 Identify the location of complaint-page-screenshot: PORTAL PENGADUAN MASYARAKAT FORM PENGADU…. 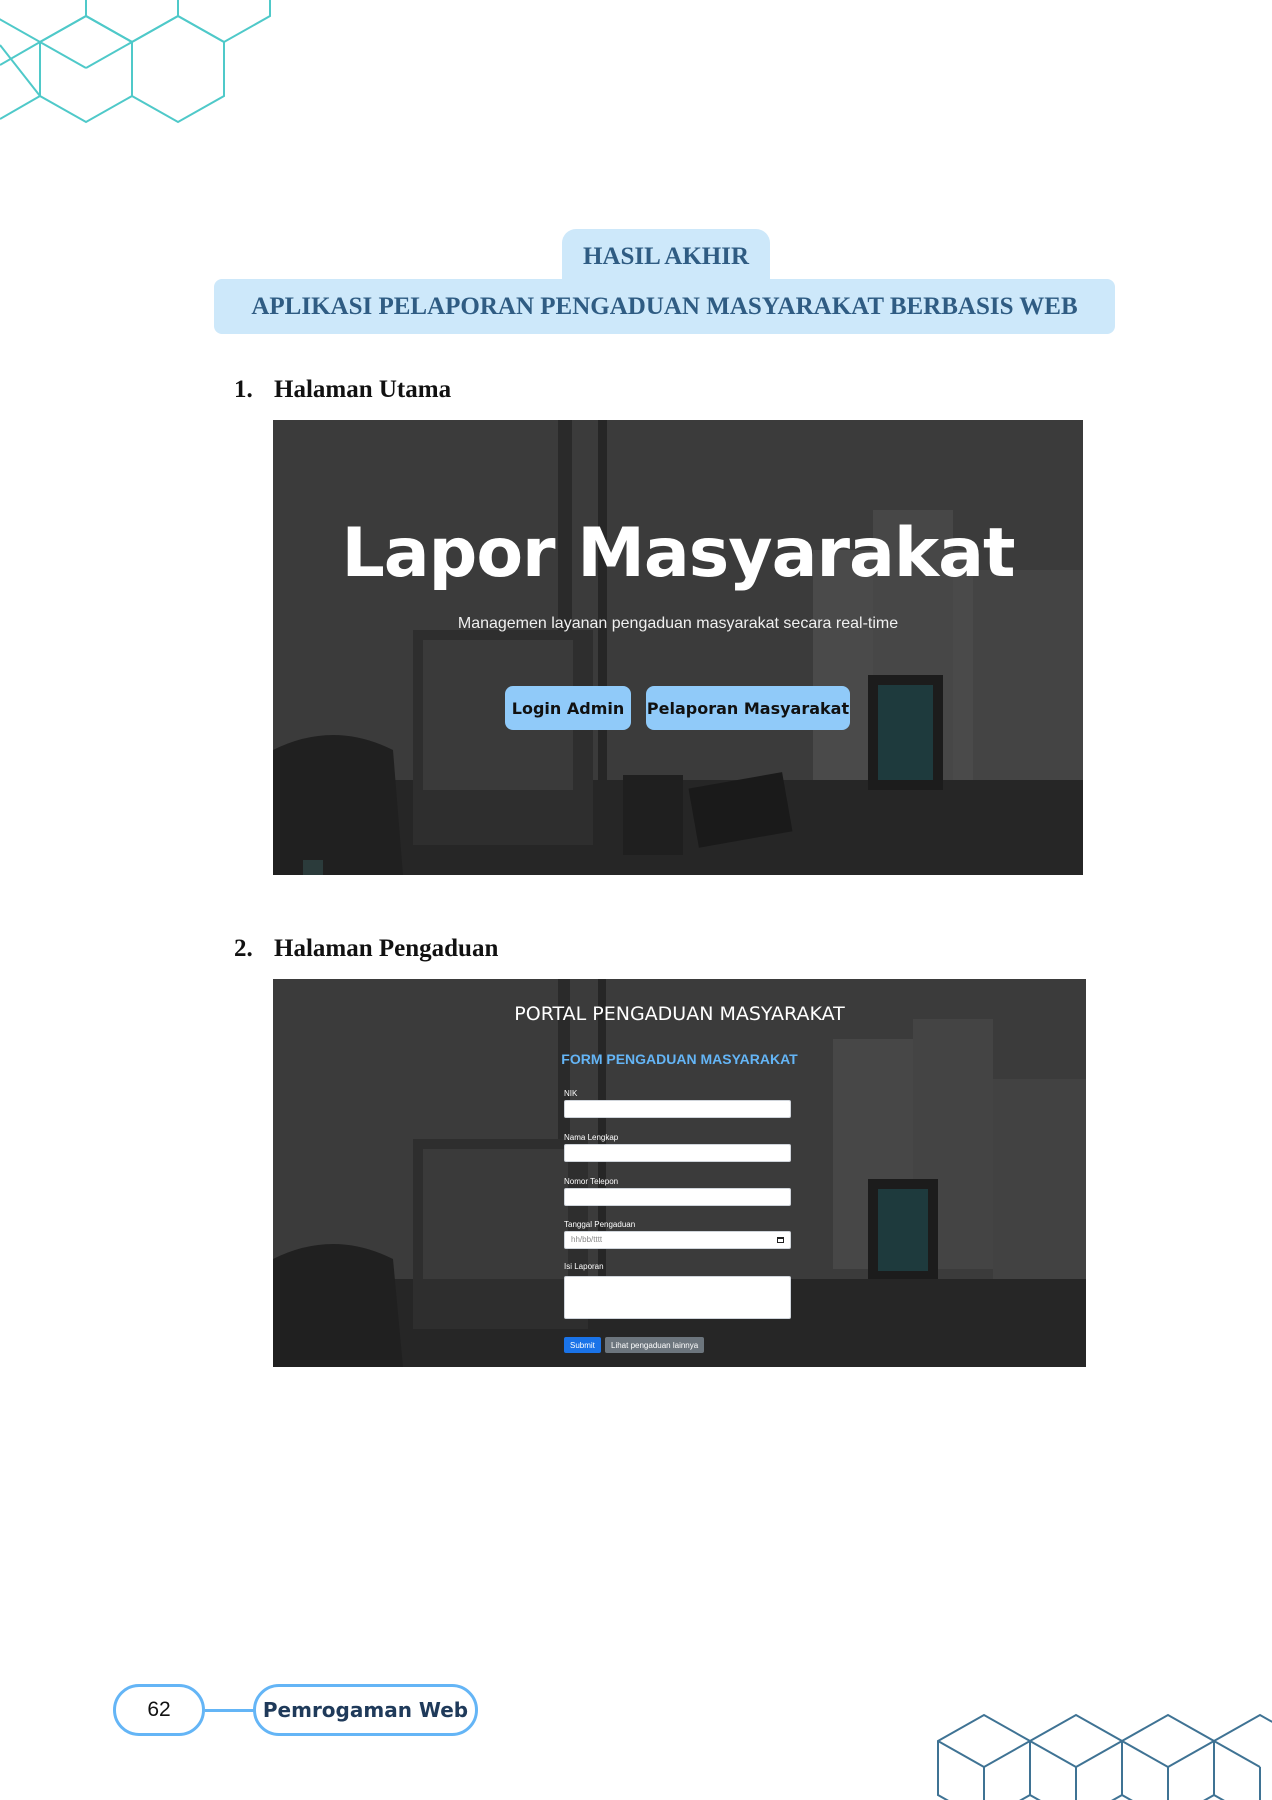
(679, 1173).